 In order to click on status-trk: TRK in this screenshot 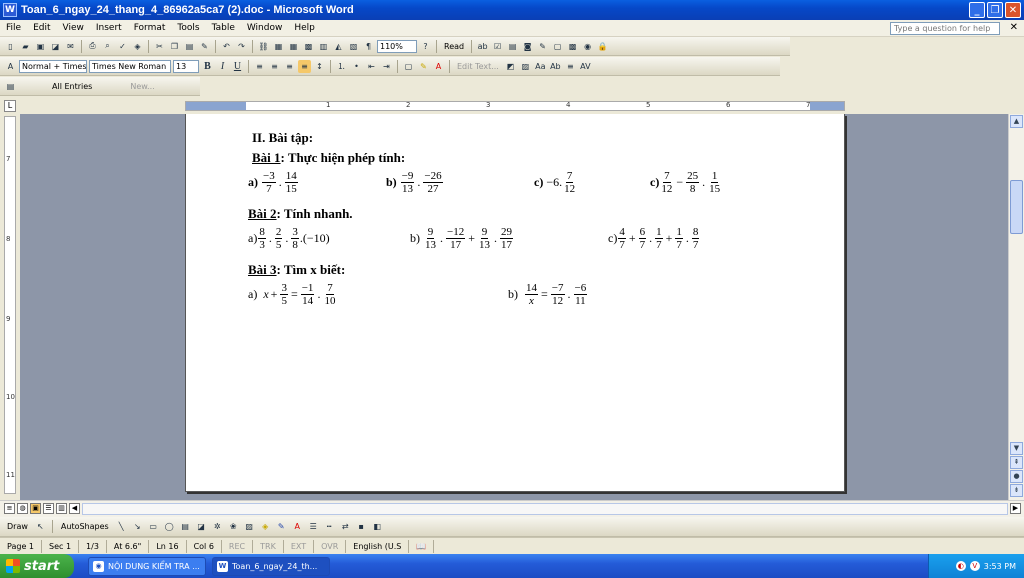, I will do `click(268, 546)`.